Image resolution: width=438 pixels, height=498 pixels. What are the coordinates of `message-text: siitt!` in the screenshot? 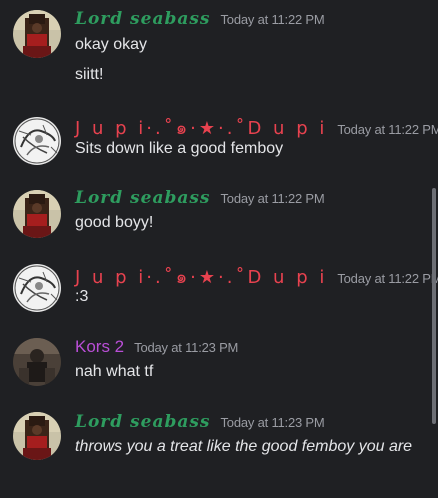 It's located at (89, 74).